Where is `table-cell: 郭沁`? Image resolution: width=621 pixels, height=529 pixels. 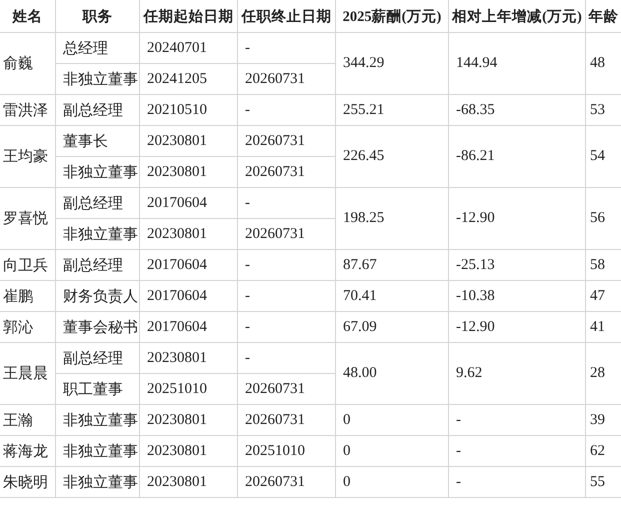
table-cell: 郭沁 is located at coordinates (28, 327).